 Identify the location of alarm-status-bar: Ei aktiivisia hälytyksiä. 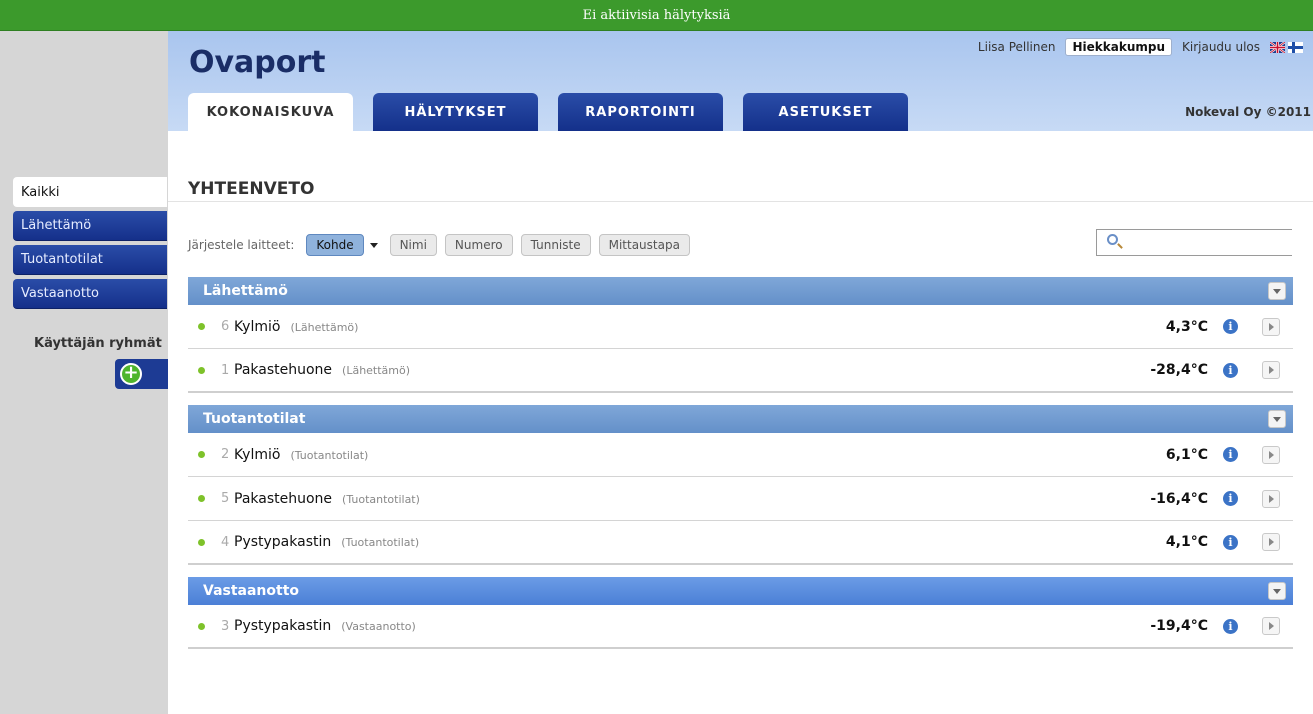
(656, 15).